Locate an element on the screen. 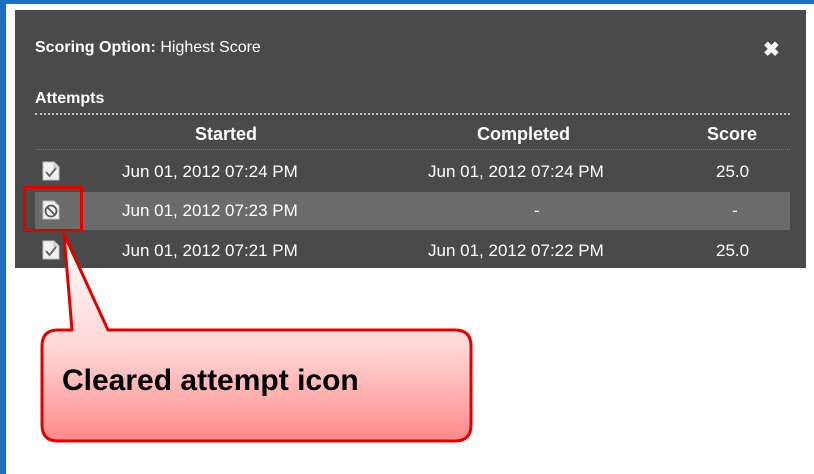  callout-label: Cleared attempt icon is located at coordinates (210, 380).